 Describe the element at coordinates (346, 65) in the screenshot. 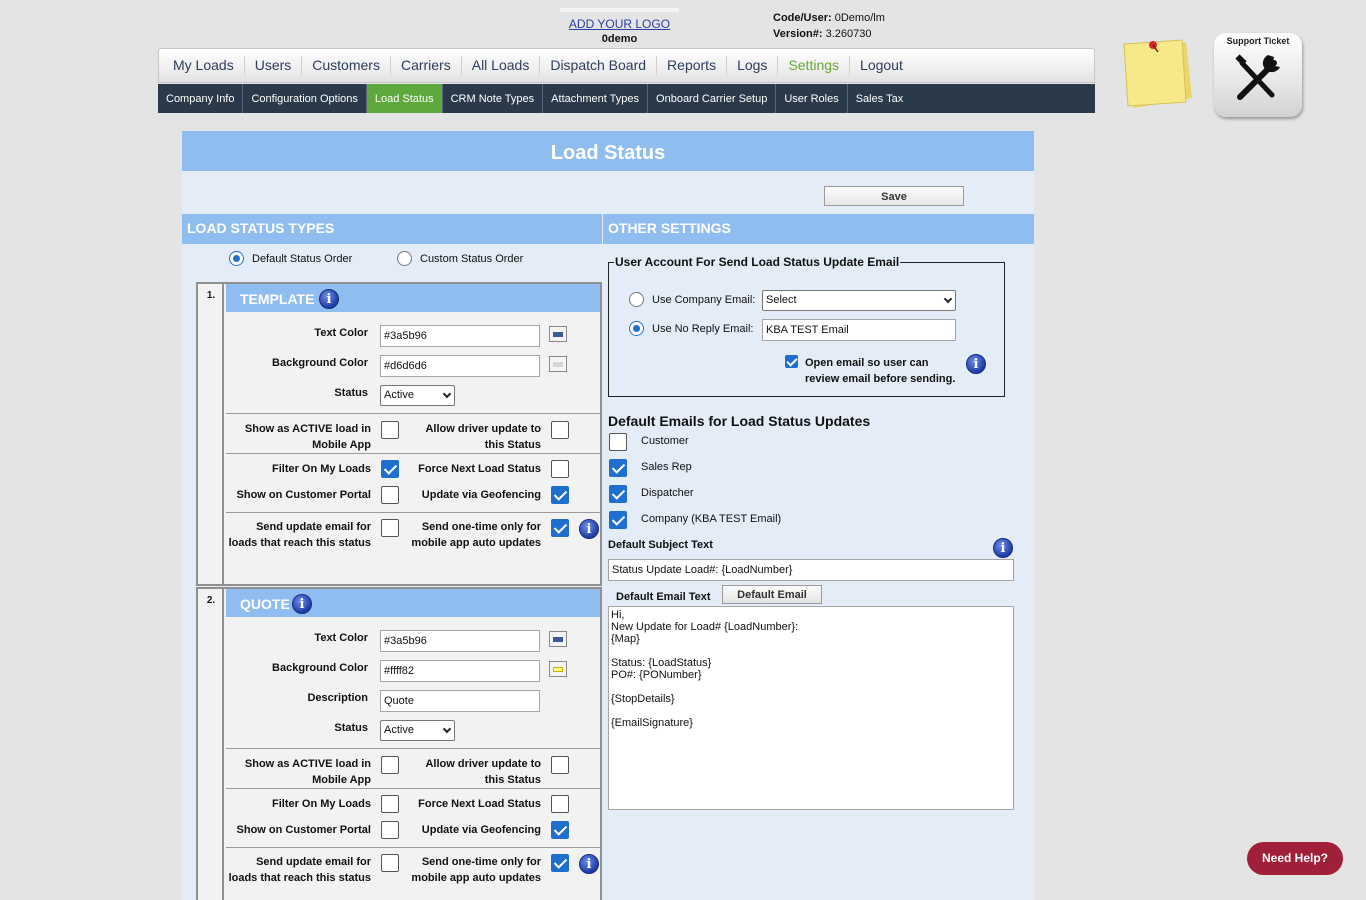

I see `nav-item-customers: Customers` at that location.